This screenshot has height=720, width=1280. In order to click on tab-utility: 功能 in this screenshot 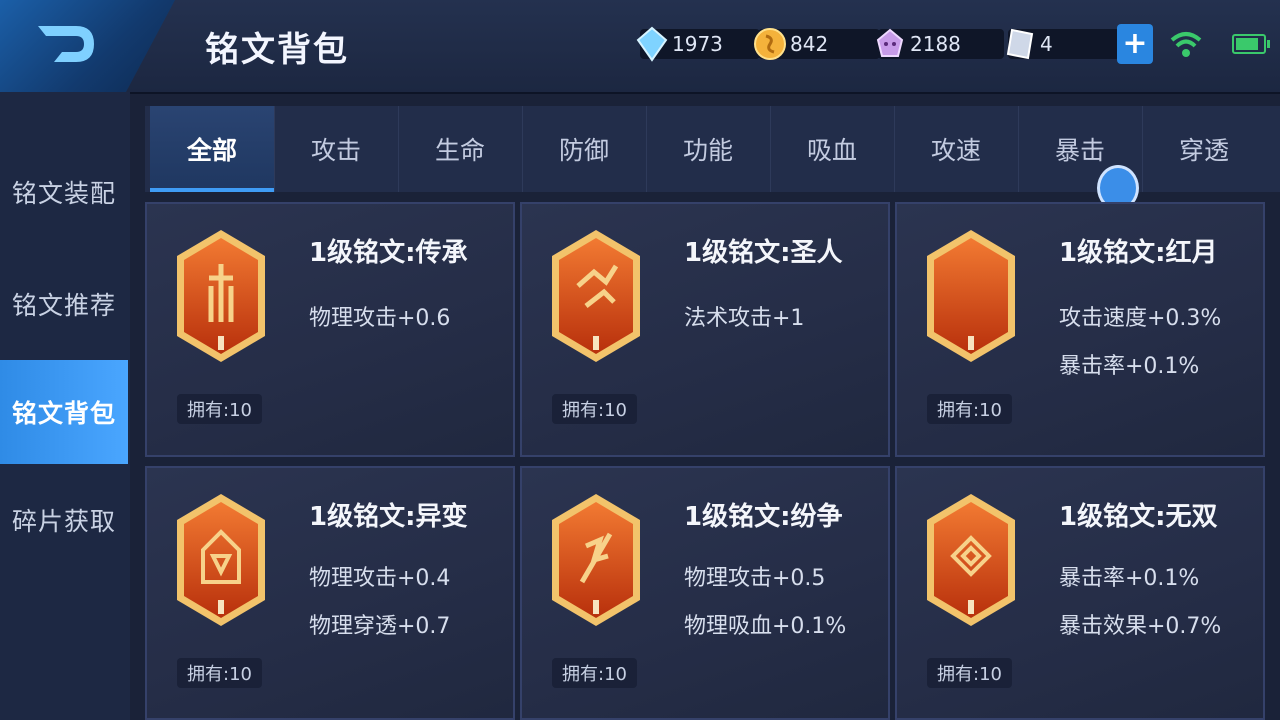, I will do `click(708, 149)`.